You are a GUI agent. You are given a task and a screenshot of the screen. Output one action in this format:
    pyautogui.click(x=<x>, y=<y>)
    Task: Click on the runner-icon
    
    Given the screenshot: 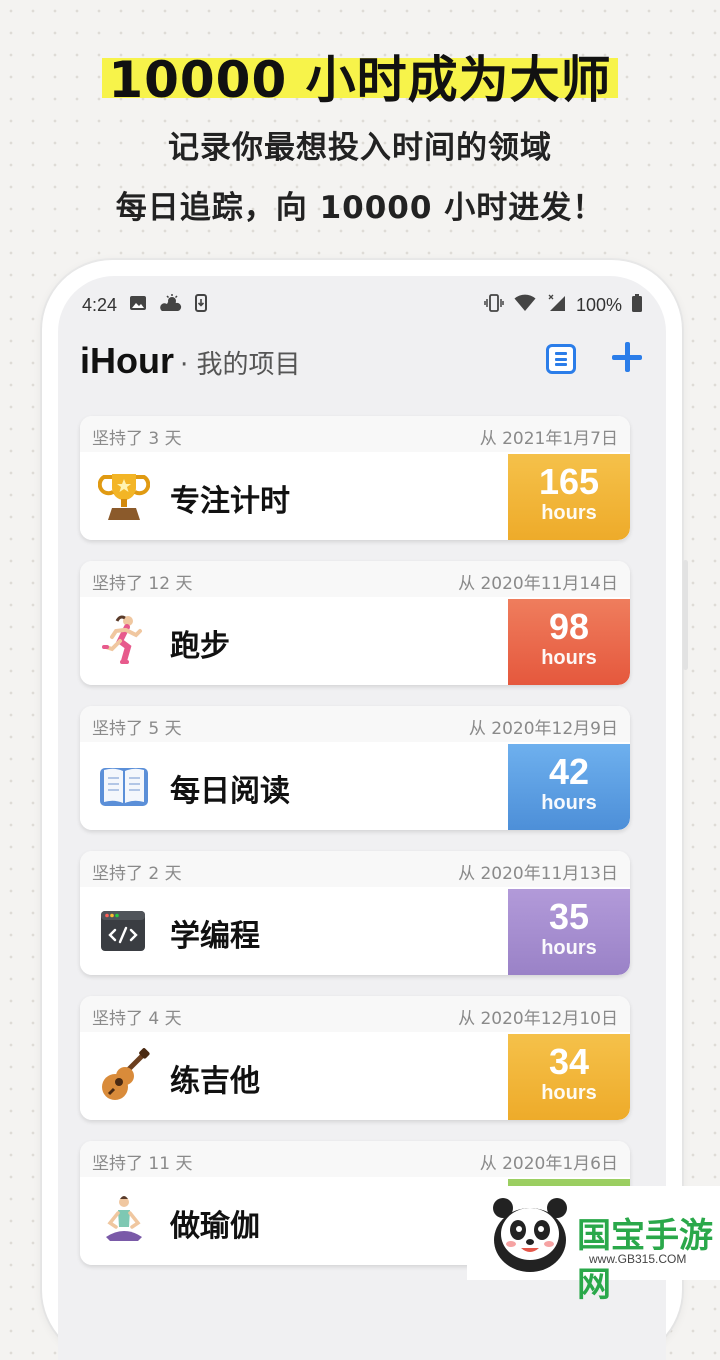 What is the action you would take?
    pyautogui.click(x=124, y=641)
    